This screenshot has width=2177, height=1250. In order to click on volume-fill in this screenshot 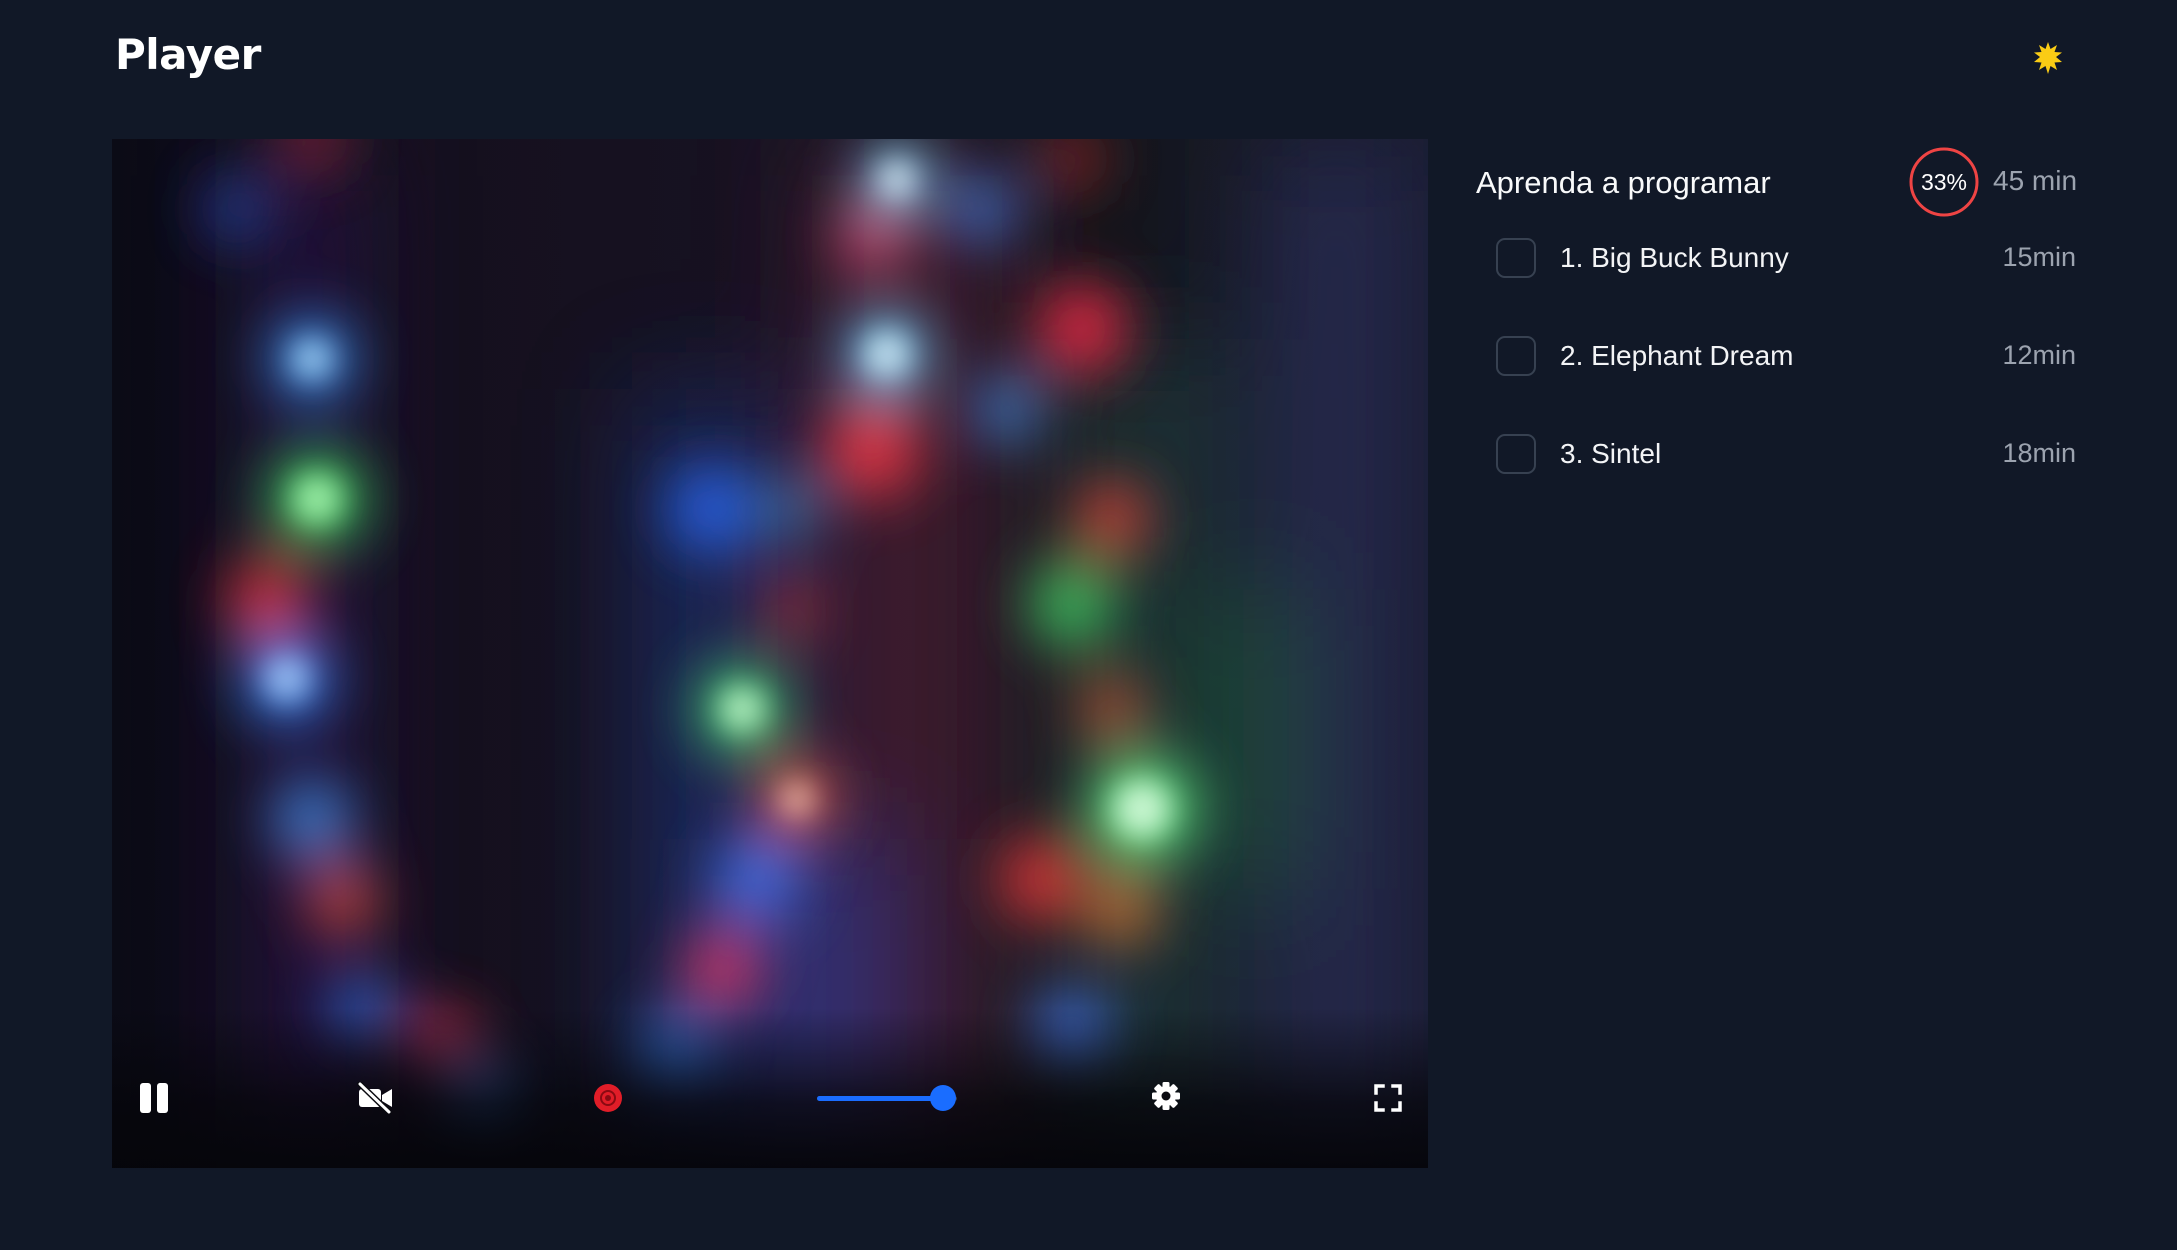, I will do `click(880, 1098)`.